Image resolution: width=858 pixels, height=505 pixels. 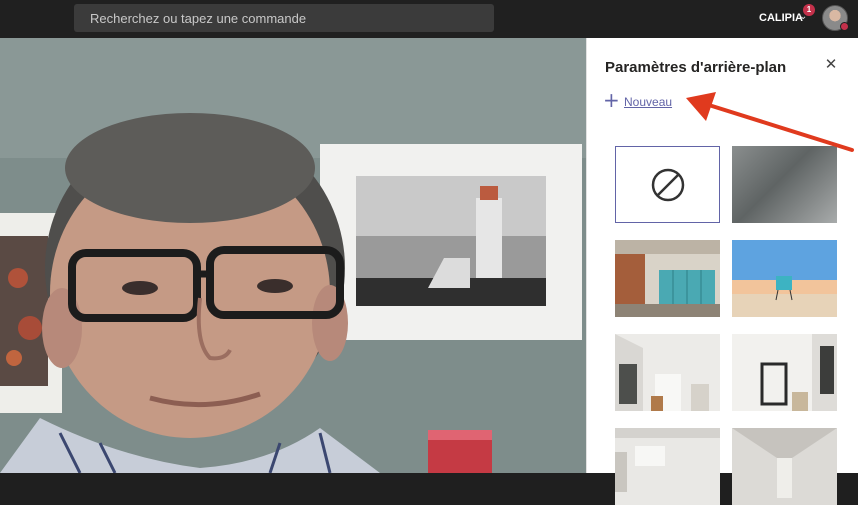 What do you see at coordinates (770, 122) in the screenshot?
I see `annotation-arrow` at bounding box center [770, 122].